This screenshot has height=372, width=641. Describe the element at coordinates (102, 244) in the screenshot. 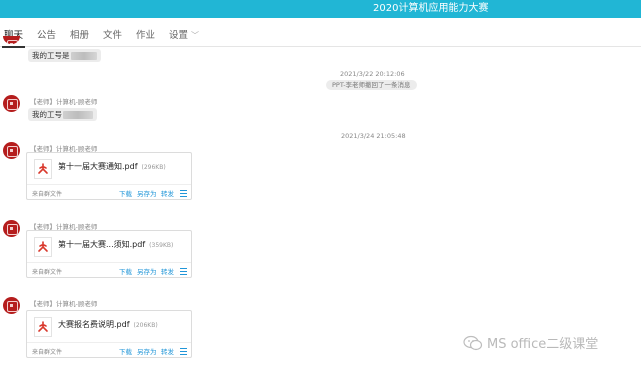

I see `file-name-text: 第十一届大赛...须知.pdf` at that location.